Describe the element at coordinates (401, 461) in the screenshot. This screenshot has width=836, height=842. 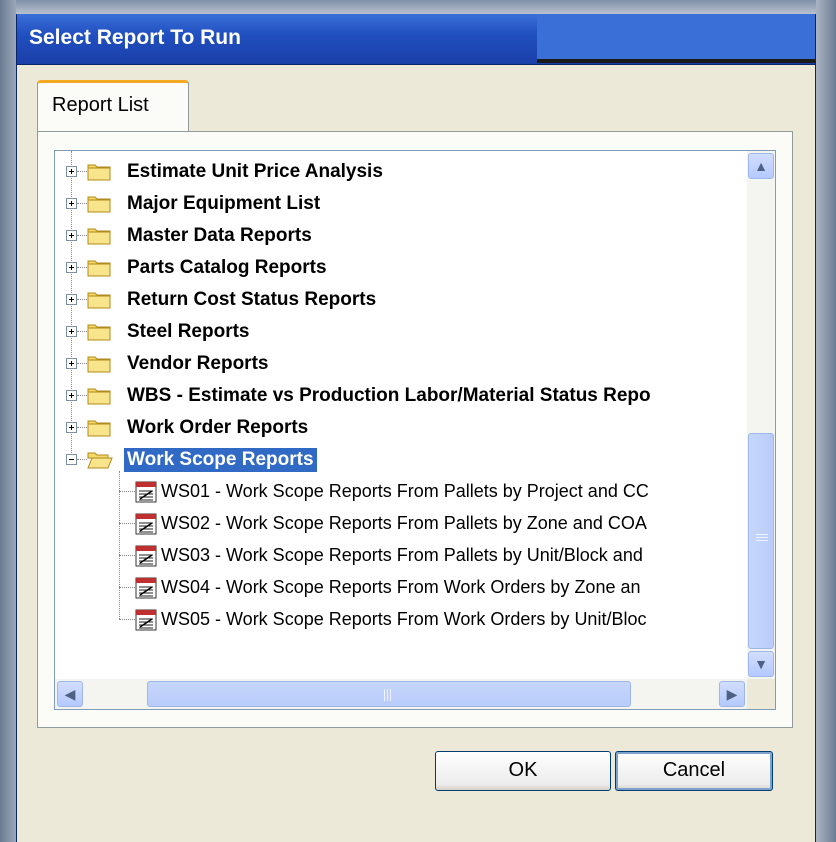
I see `tree-folder-row: Work Scope Reports` at that location.